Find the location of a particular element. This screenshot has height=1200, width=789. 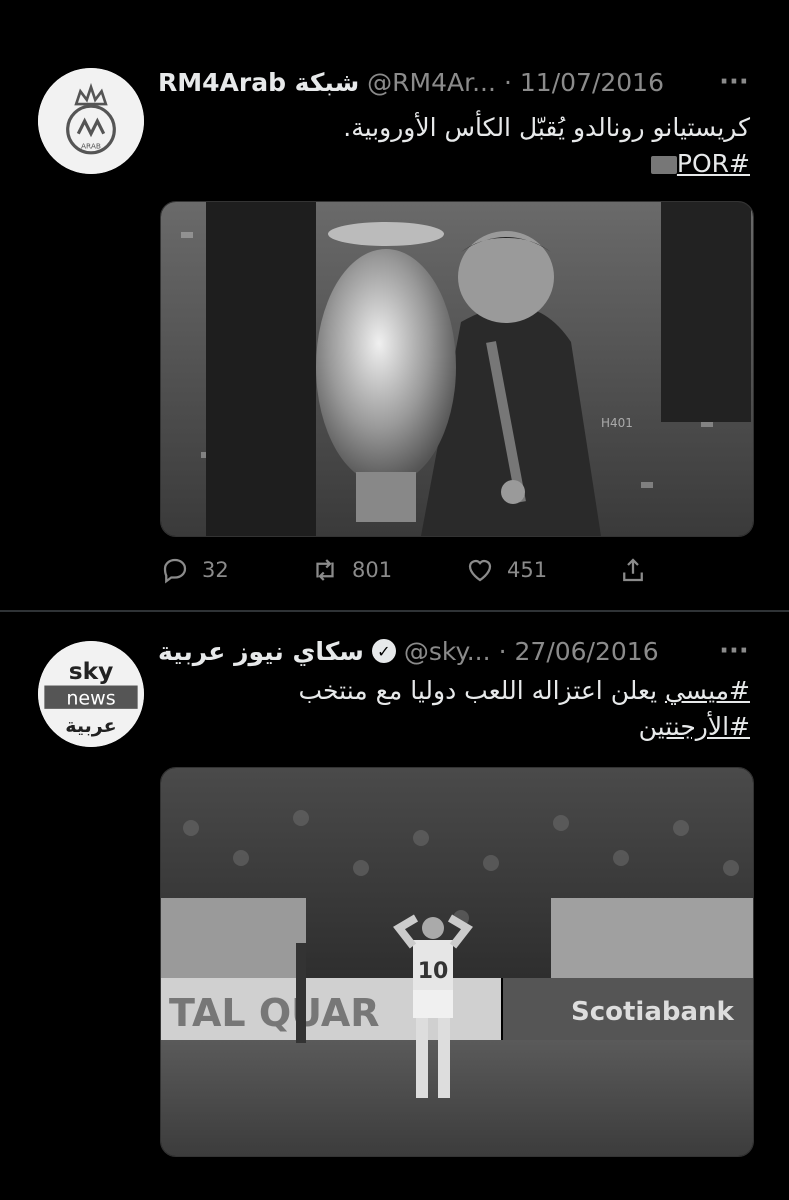

tweet-header: RM4Arab شبكة @RM4Ar... · 11/07/2016 is located at coordinates (458, 82).